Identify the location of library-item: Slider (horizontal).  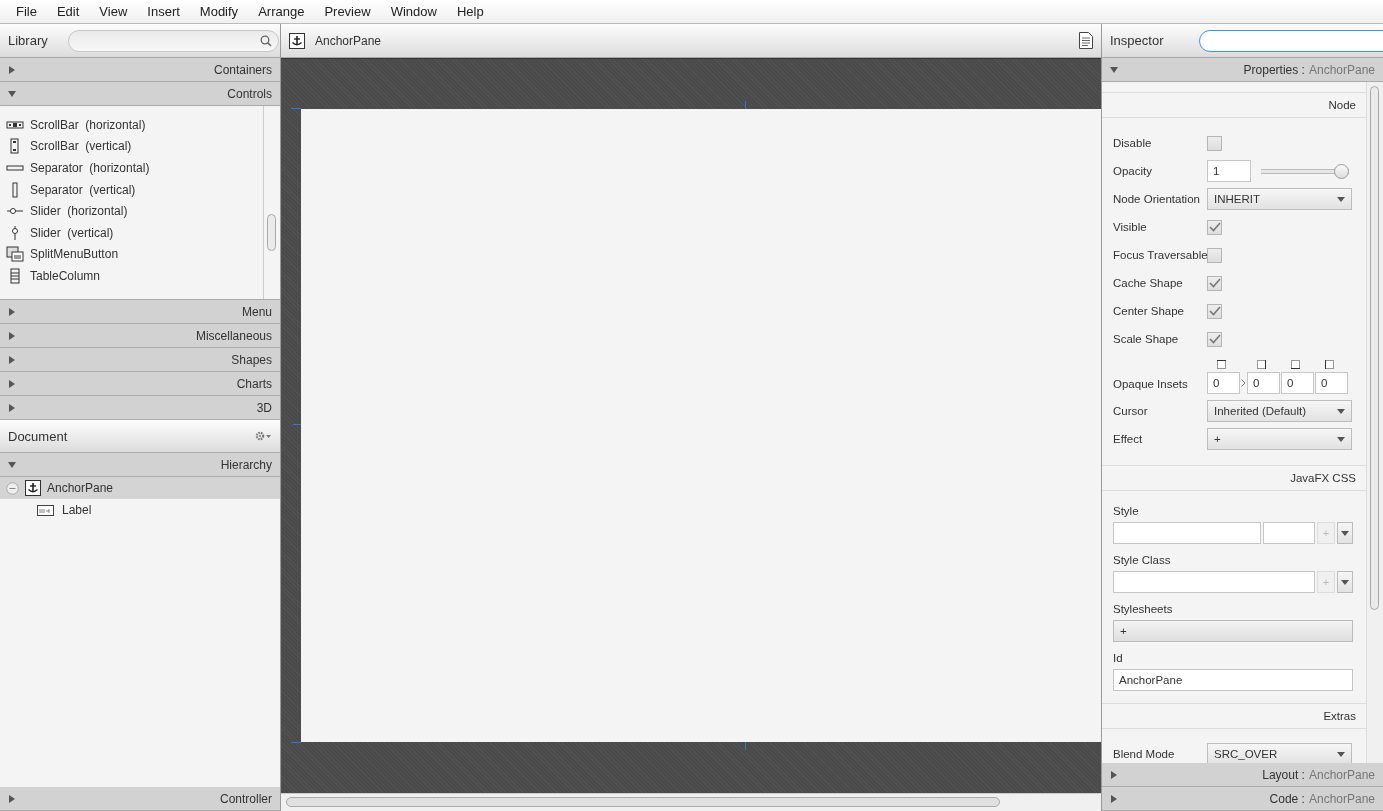
(131, 211).